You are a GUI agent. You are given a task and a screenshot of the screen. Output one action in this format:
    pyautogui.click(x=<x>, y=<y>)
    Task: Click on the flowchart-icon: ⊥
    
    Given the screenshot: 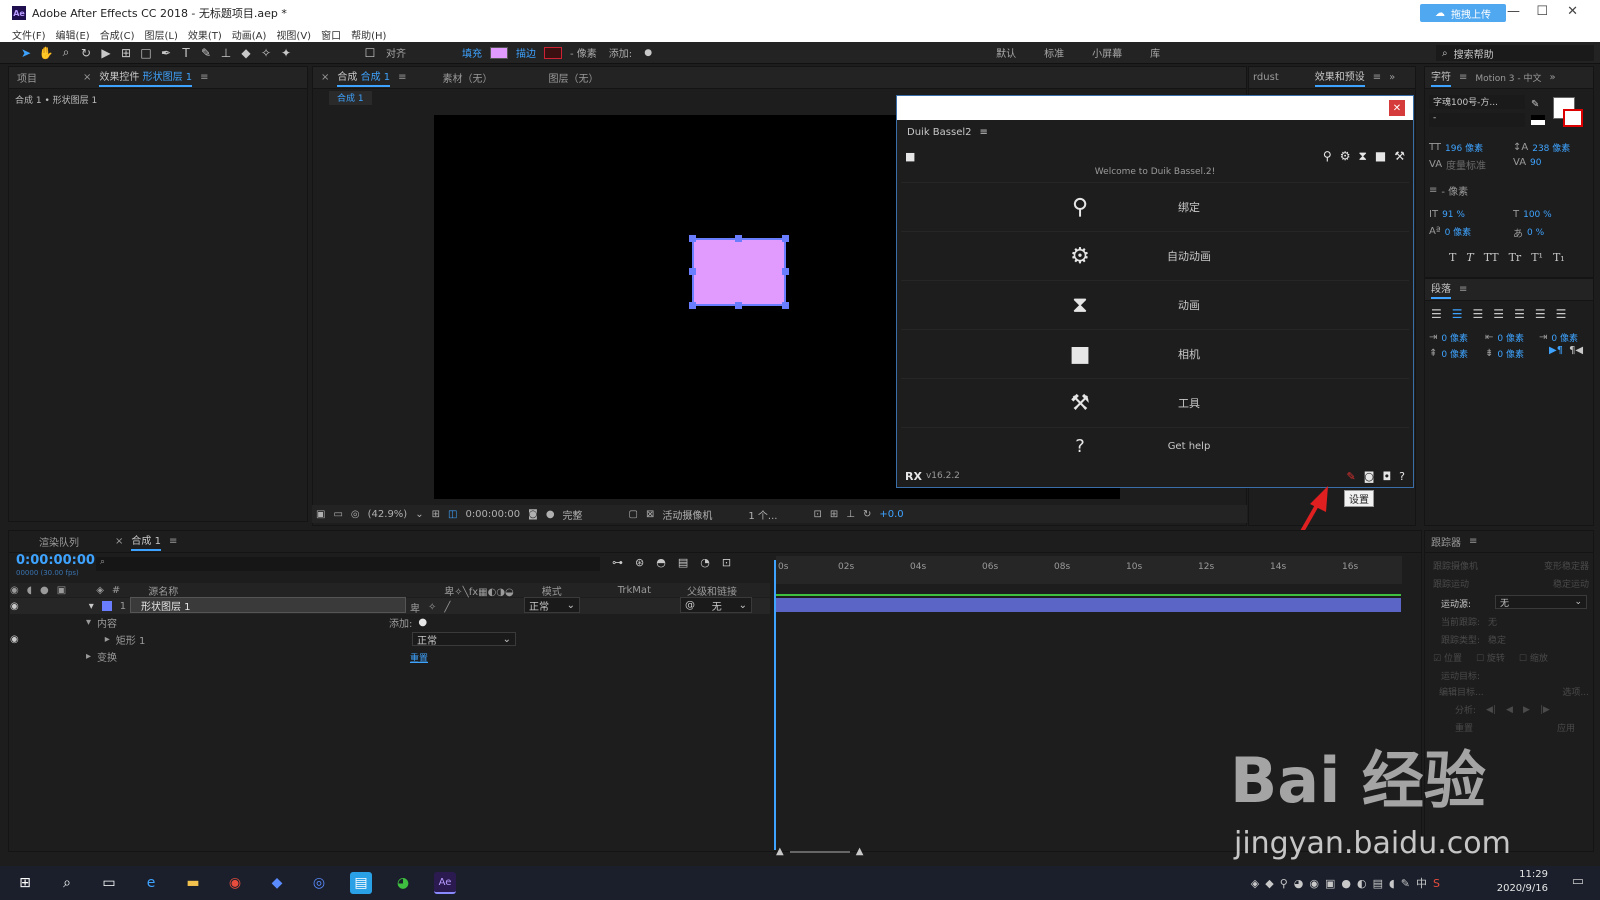 What is the action you would take?
    pyautogui.click(x=850, y=514)
    